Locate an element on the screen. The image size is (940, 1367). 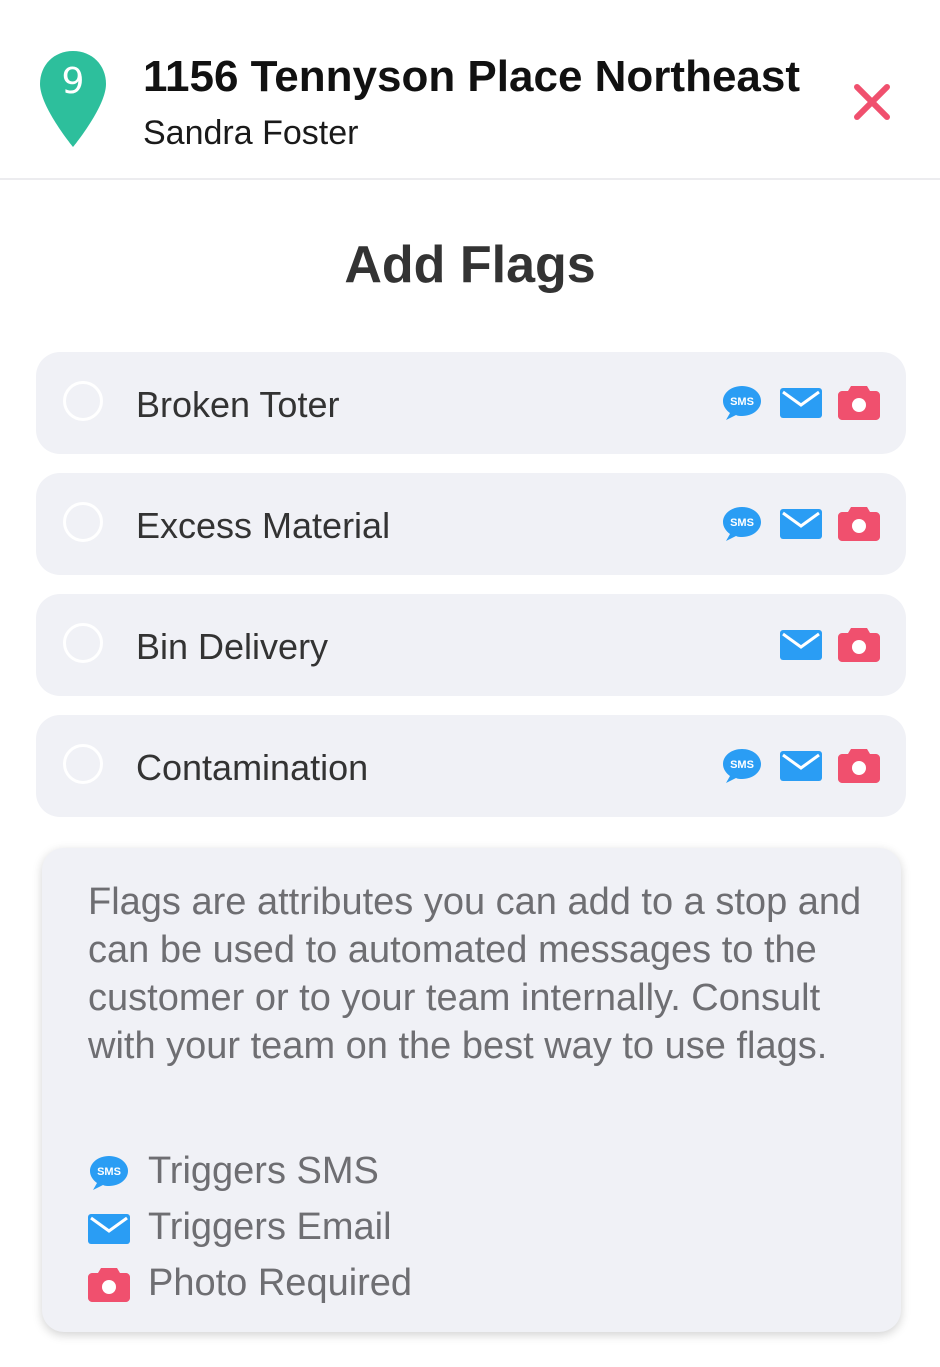
flag-label: Excess Material is located at coordinates (263, 525).